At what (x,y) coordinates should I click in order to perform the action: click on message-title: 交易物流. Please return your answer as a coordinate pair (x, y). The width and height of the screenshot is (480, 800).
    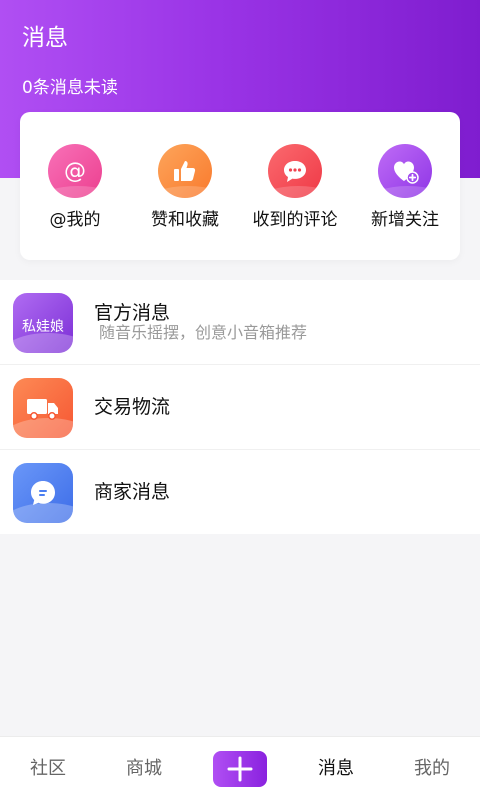
    Looking at the image, I should click on (132, 407).